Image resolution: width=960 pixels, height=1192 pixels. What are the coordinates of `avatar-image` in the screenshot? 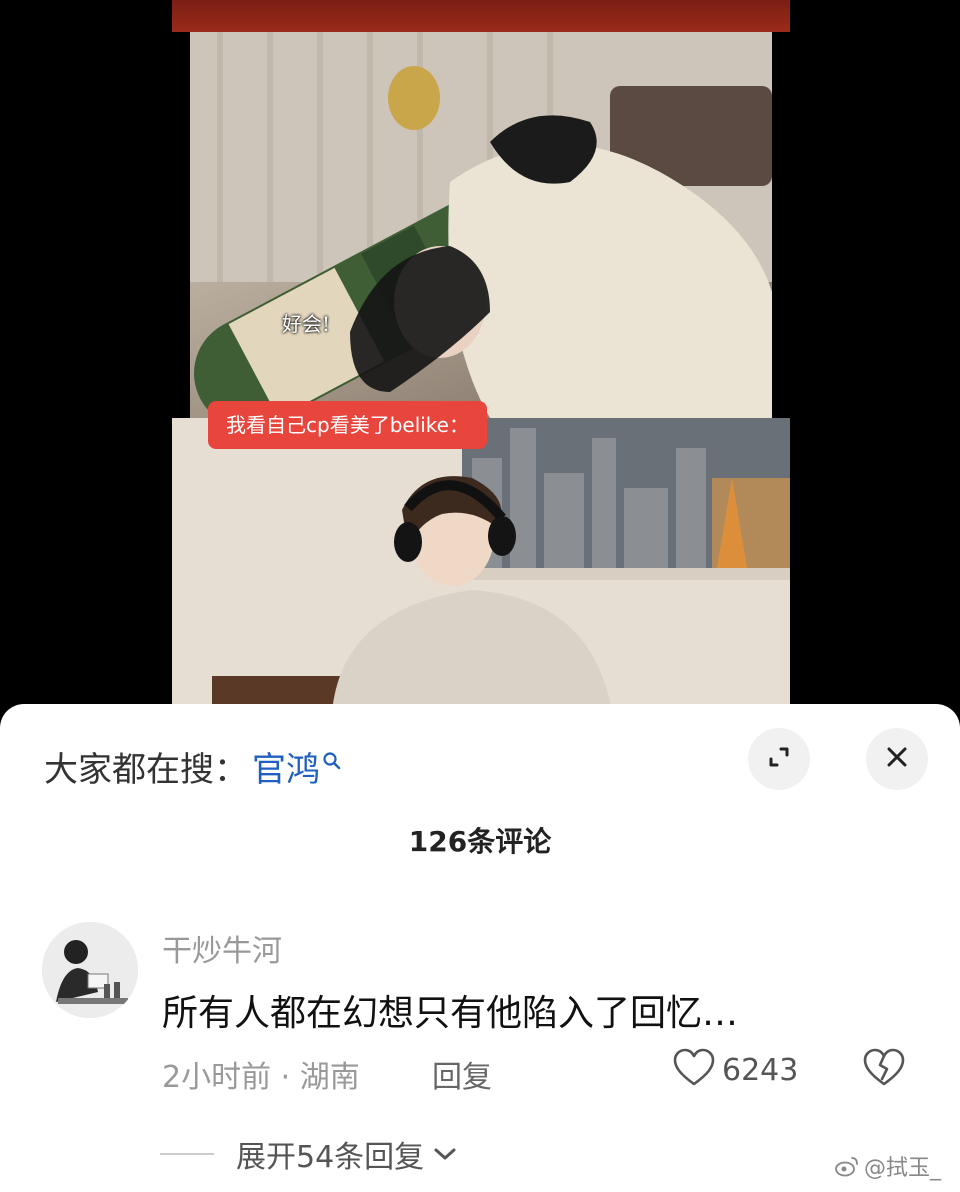 It's located at (90, 970).